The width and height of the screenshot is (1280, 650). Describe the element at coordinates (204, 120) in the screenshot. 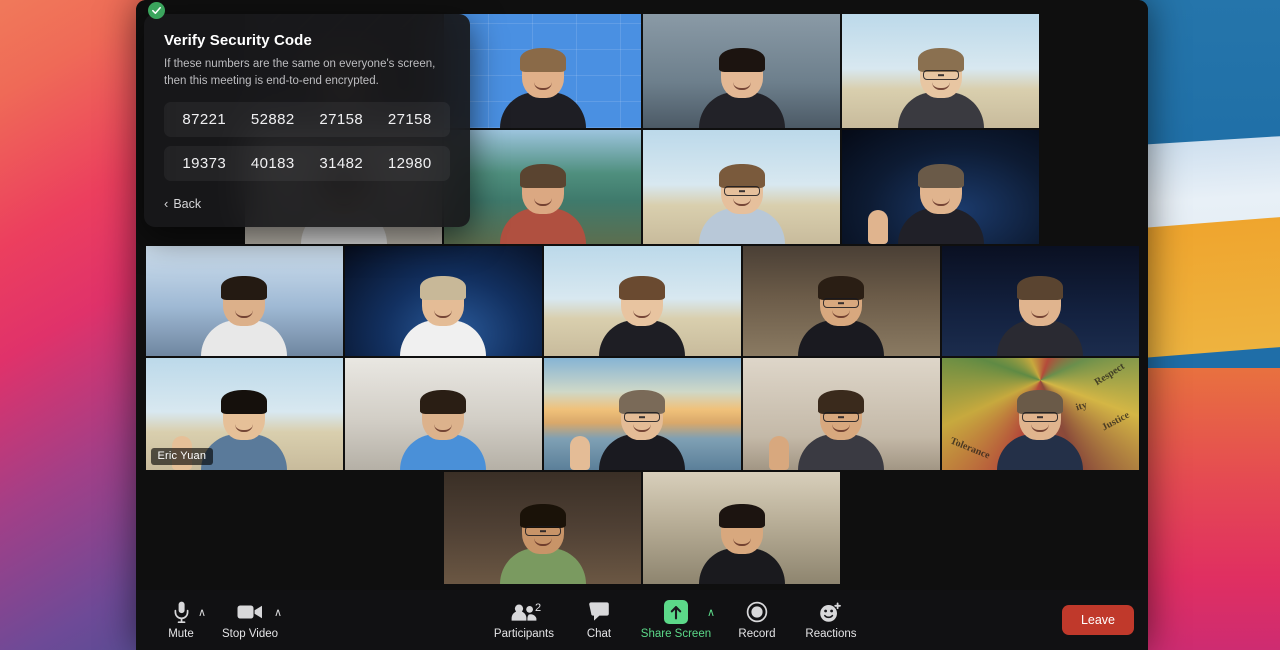

I see `code-chunk: 87221` at that location.